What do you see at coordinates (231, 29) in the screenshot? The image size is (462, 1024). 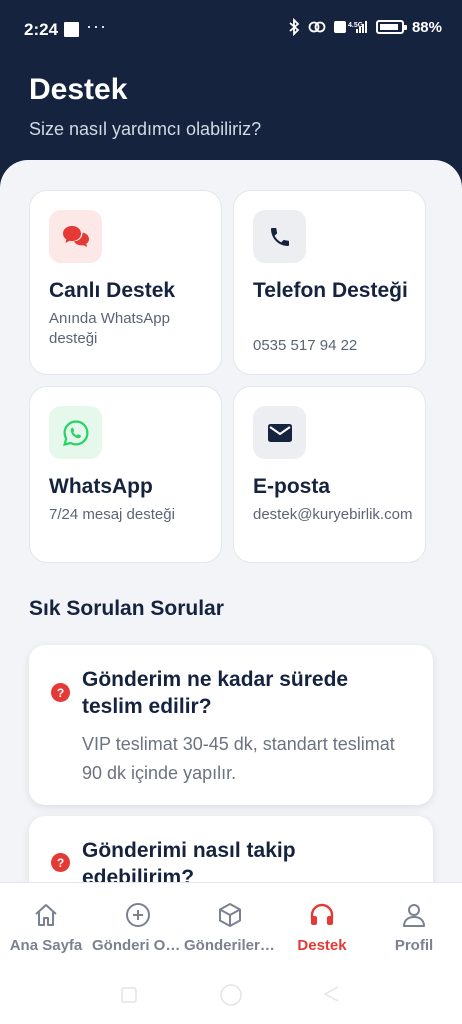 I see `status-bar: 2:24 ··· 4.5G 88%` at bounding box center [231, 29].